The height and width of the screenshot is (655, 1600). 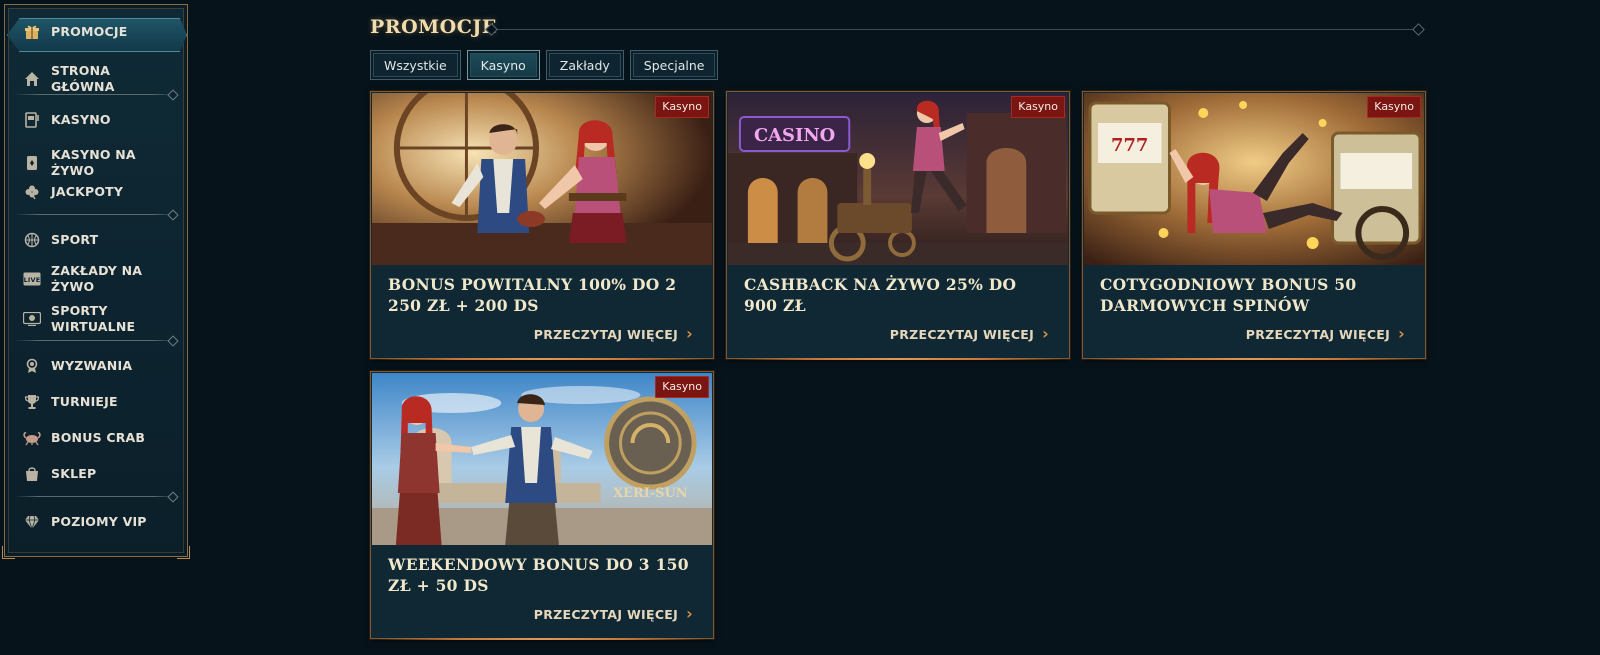 I want to click on sidebar-item-label: STRONA GŁÓWNA, so click(x=83, y=78).